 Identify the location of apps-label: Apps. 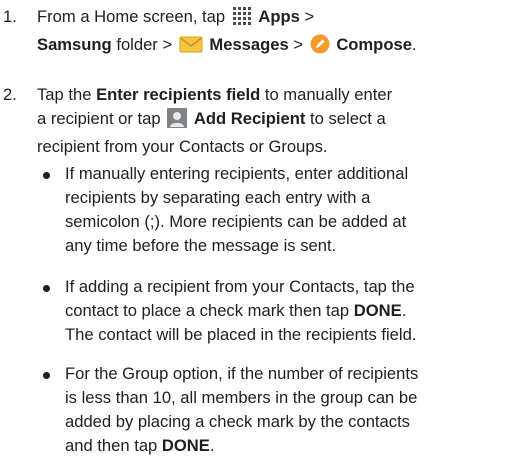
(279, 16).